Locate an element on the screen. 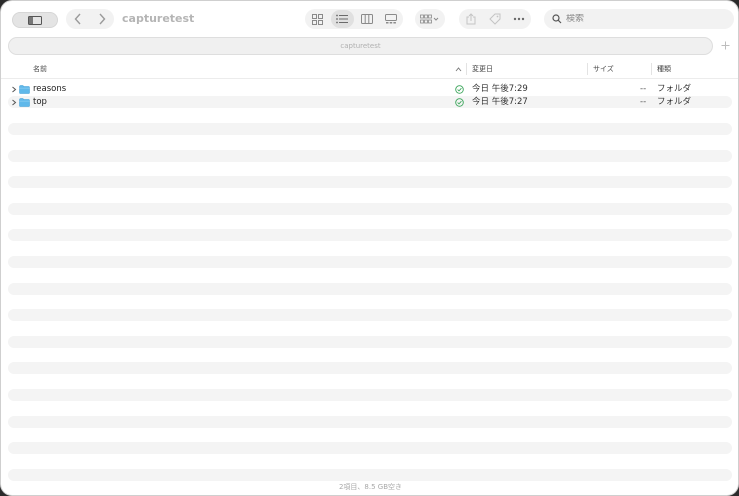 The width and height of the screenshot is (739, 496). forward-chevron-icon is located at coordinates (102, 19).